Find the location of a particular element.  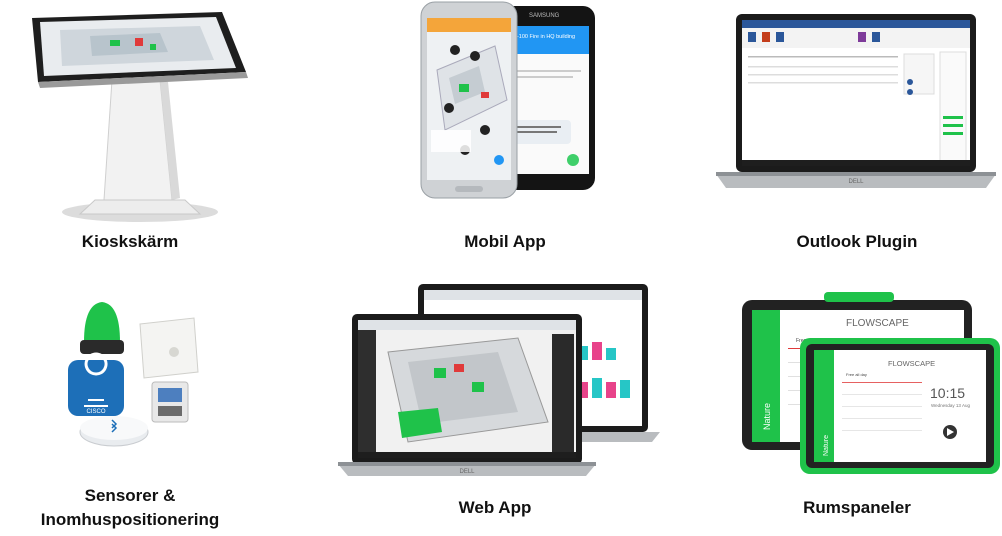

mobile-caption: Mobil App is located at coordinates (505, 241).